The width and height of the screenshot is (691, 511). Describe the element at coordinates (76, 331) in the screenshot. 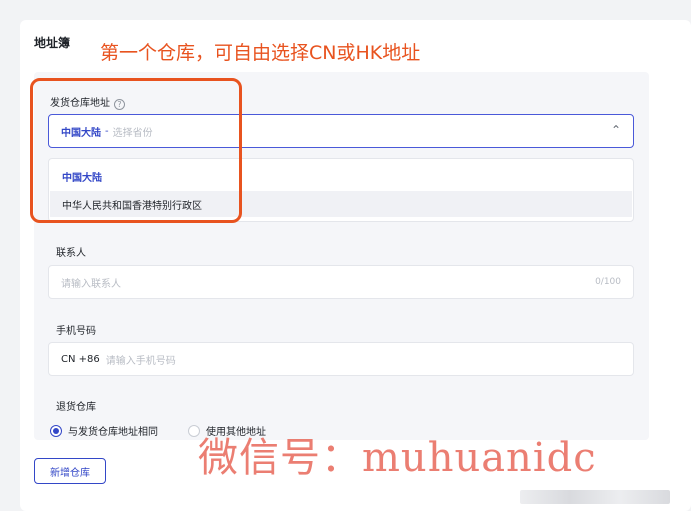

I see `phone-label: 手机号码` at that location.